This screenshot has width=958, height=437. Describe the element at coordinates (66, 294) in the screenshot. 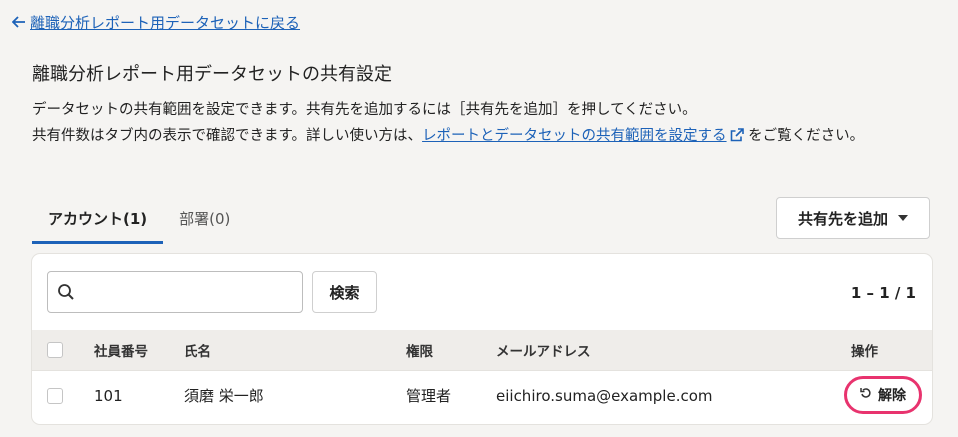

I see `search-icon` at that location.